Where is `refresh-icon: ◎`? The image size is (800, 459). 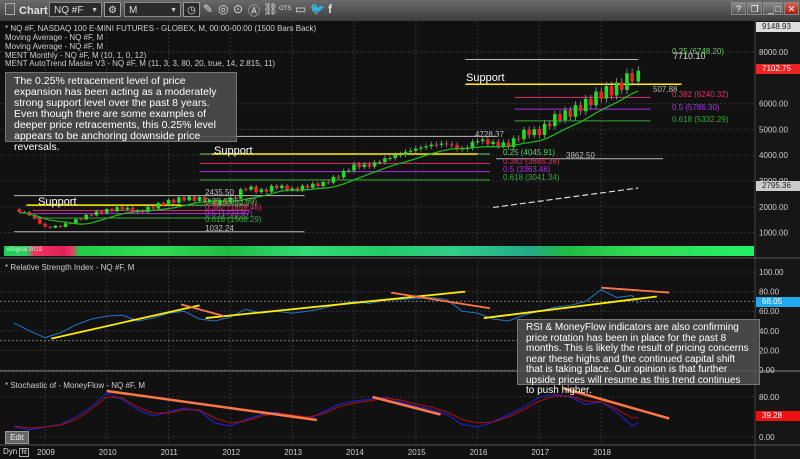 refresh-icon: ◎ is located at coordinates (223, 9).